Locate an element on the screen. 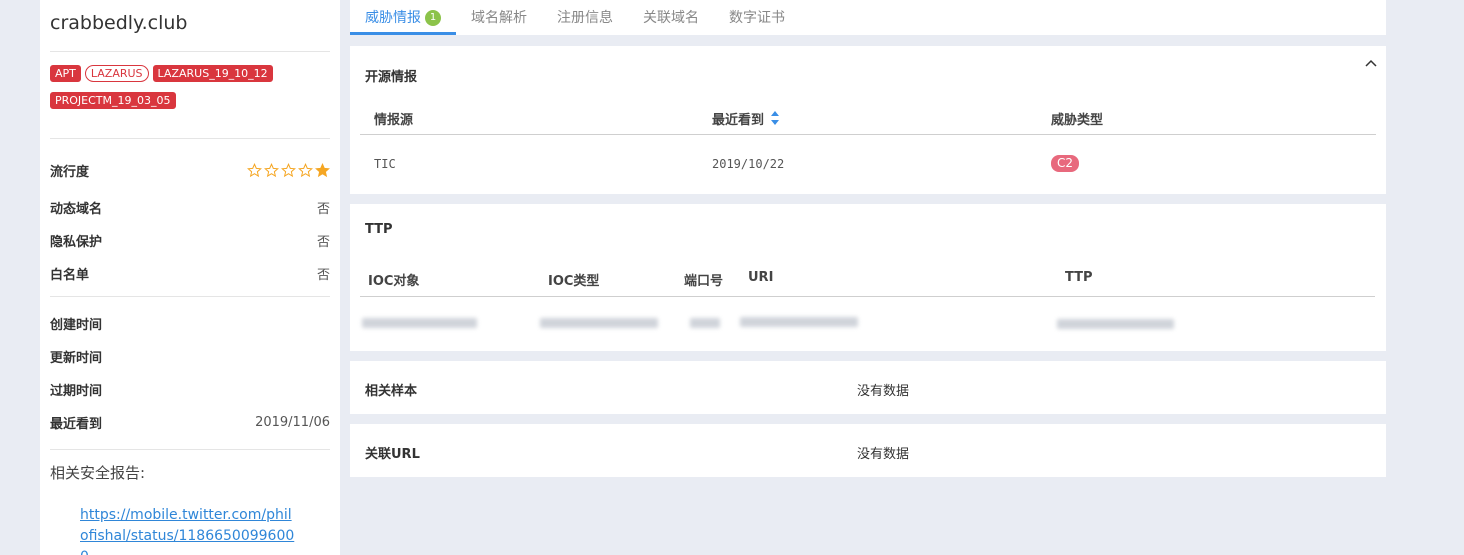  tag-lazarus-19-10-12: LAZARUS_19_10_12 is located at coordinates (212, 73).